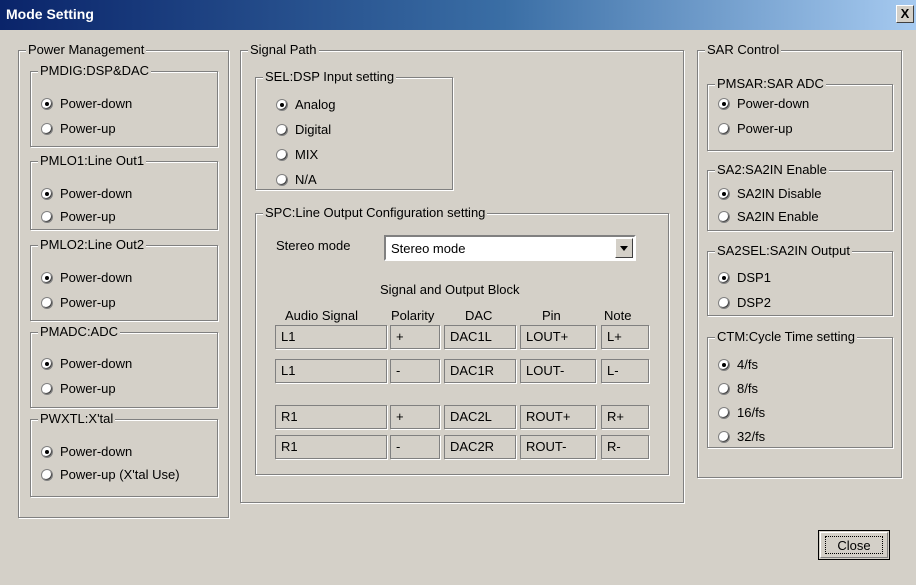 This screenshot has height=585, width=916. Describe the element at coordinates (743, 49) in the screenshot. I see `group-title: SAR Control` at that location.